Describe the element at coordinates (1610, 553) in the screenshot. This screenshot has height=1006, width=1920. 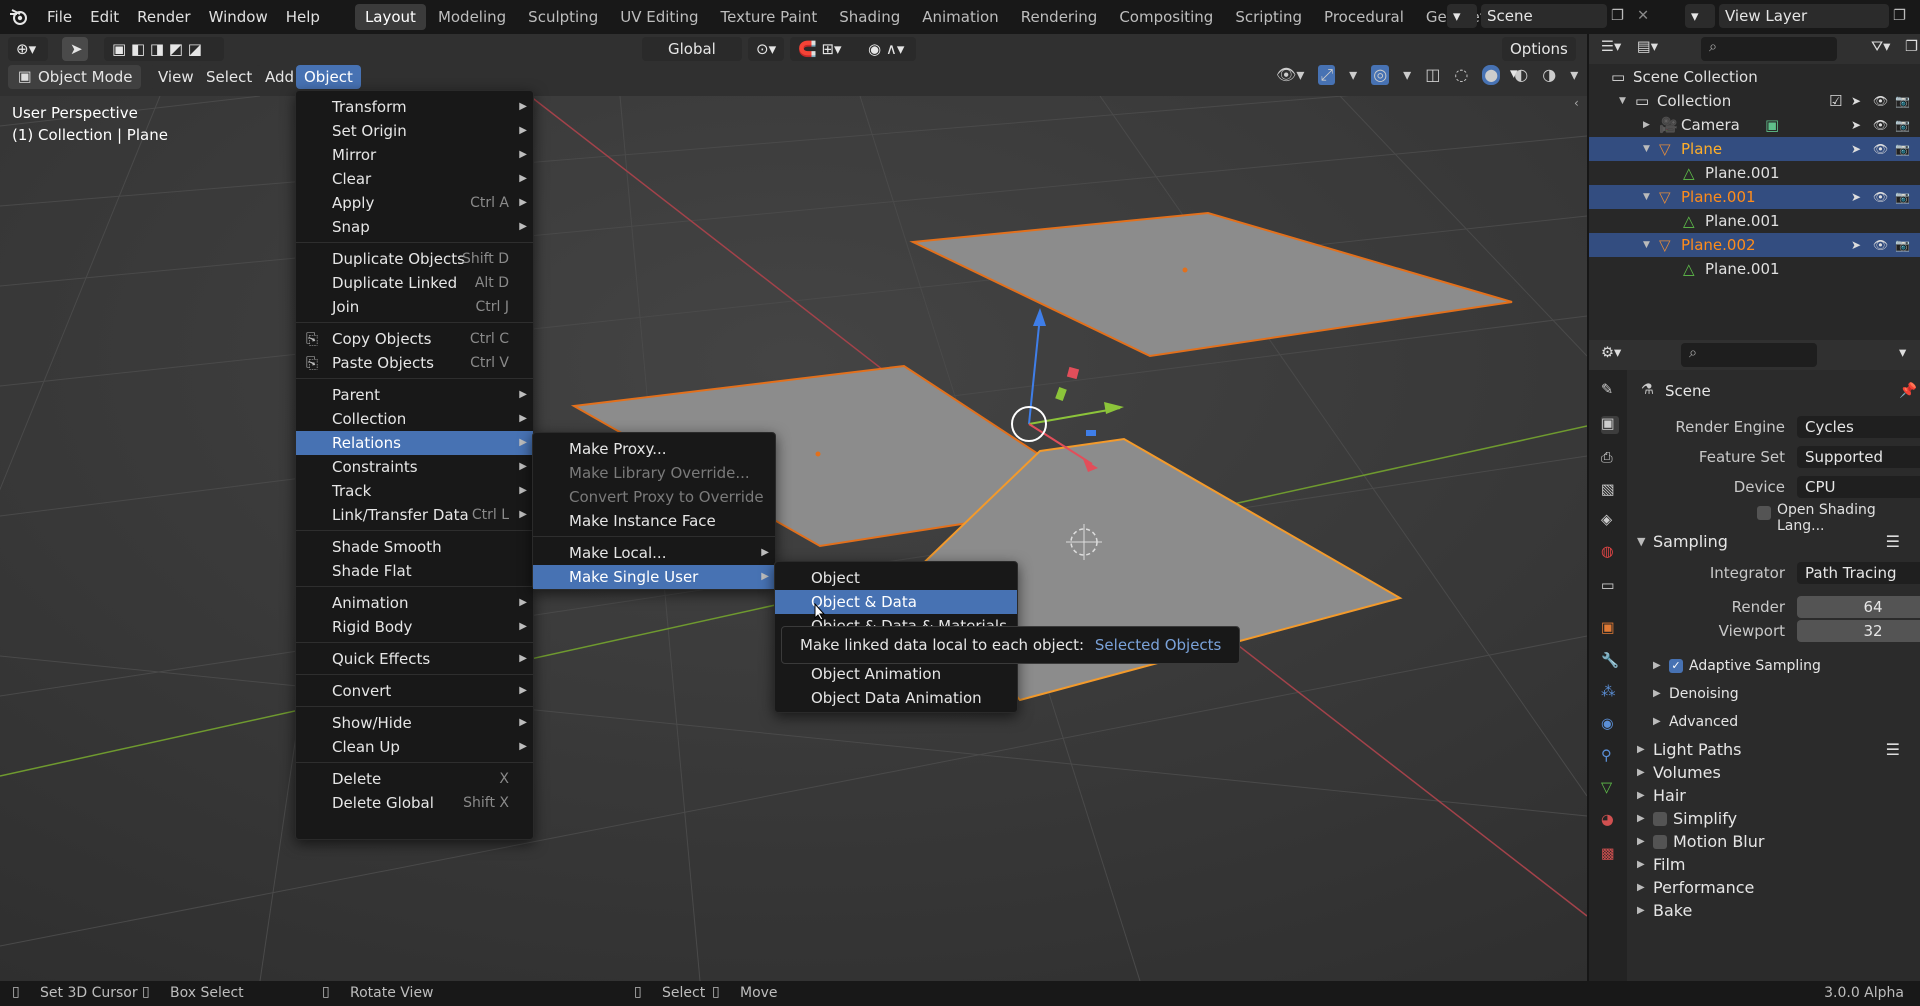
I see `world-tab-icon: ◍` at that location.